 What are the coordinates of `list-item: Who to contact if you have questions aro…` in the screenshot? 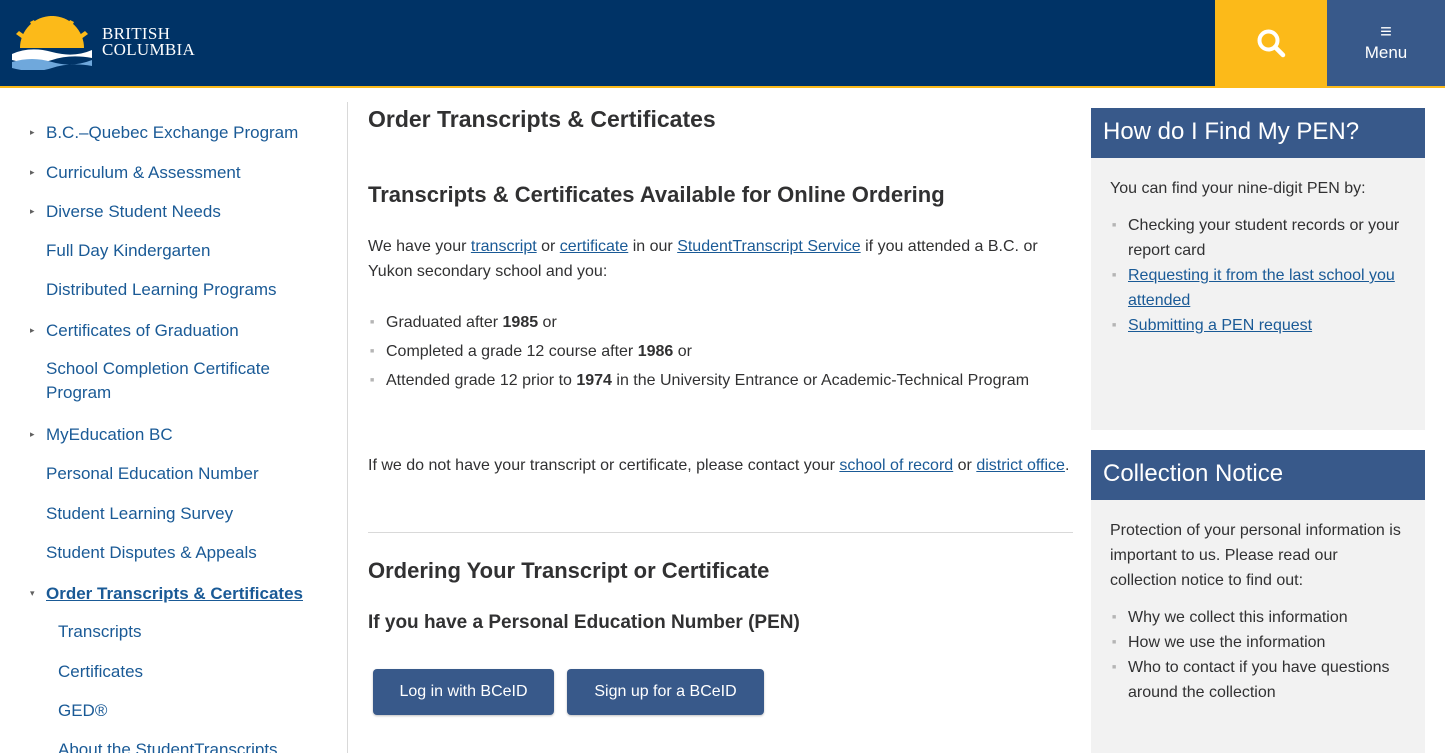 It's located at (1258, 680).